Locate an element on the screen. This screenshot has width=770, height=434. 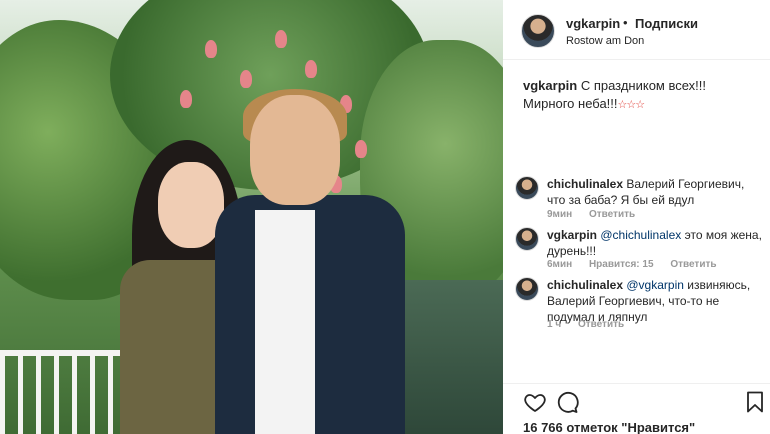
comment-meta: 1 ч Ответить is located at coordinates (592, 324).